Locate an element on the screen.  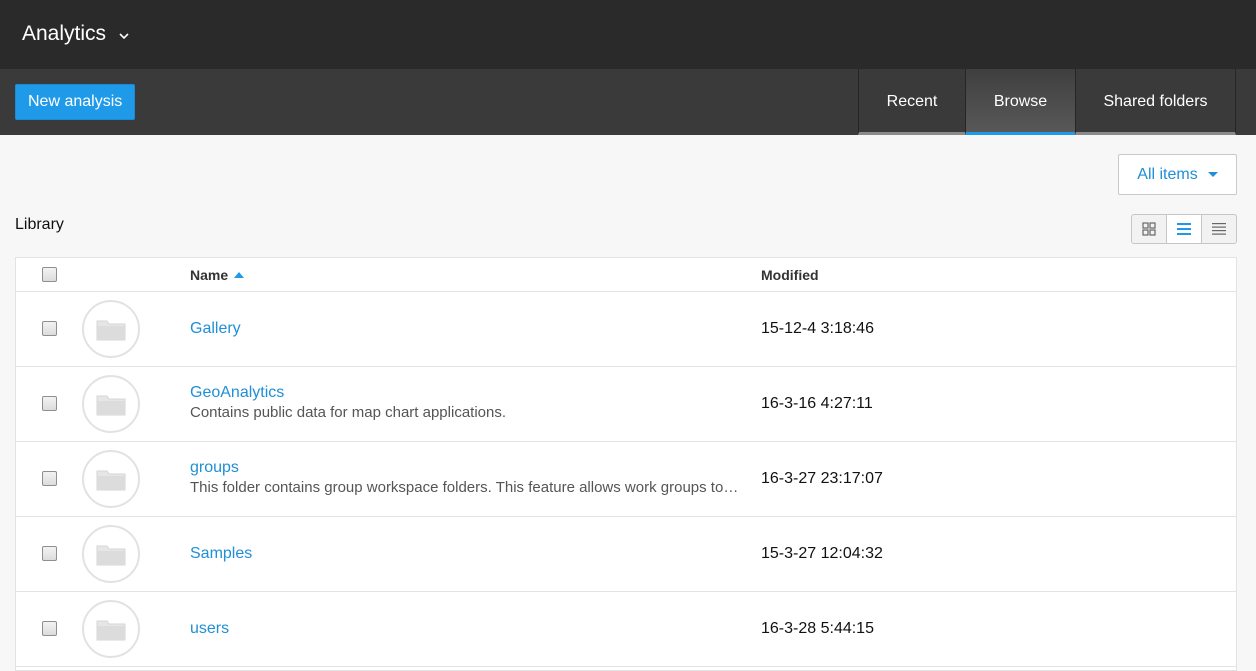
table-row: Samples 15-3-27 12:04:32 is located at coordinates (626, 554).